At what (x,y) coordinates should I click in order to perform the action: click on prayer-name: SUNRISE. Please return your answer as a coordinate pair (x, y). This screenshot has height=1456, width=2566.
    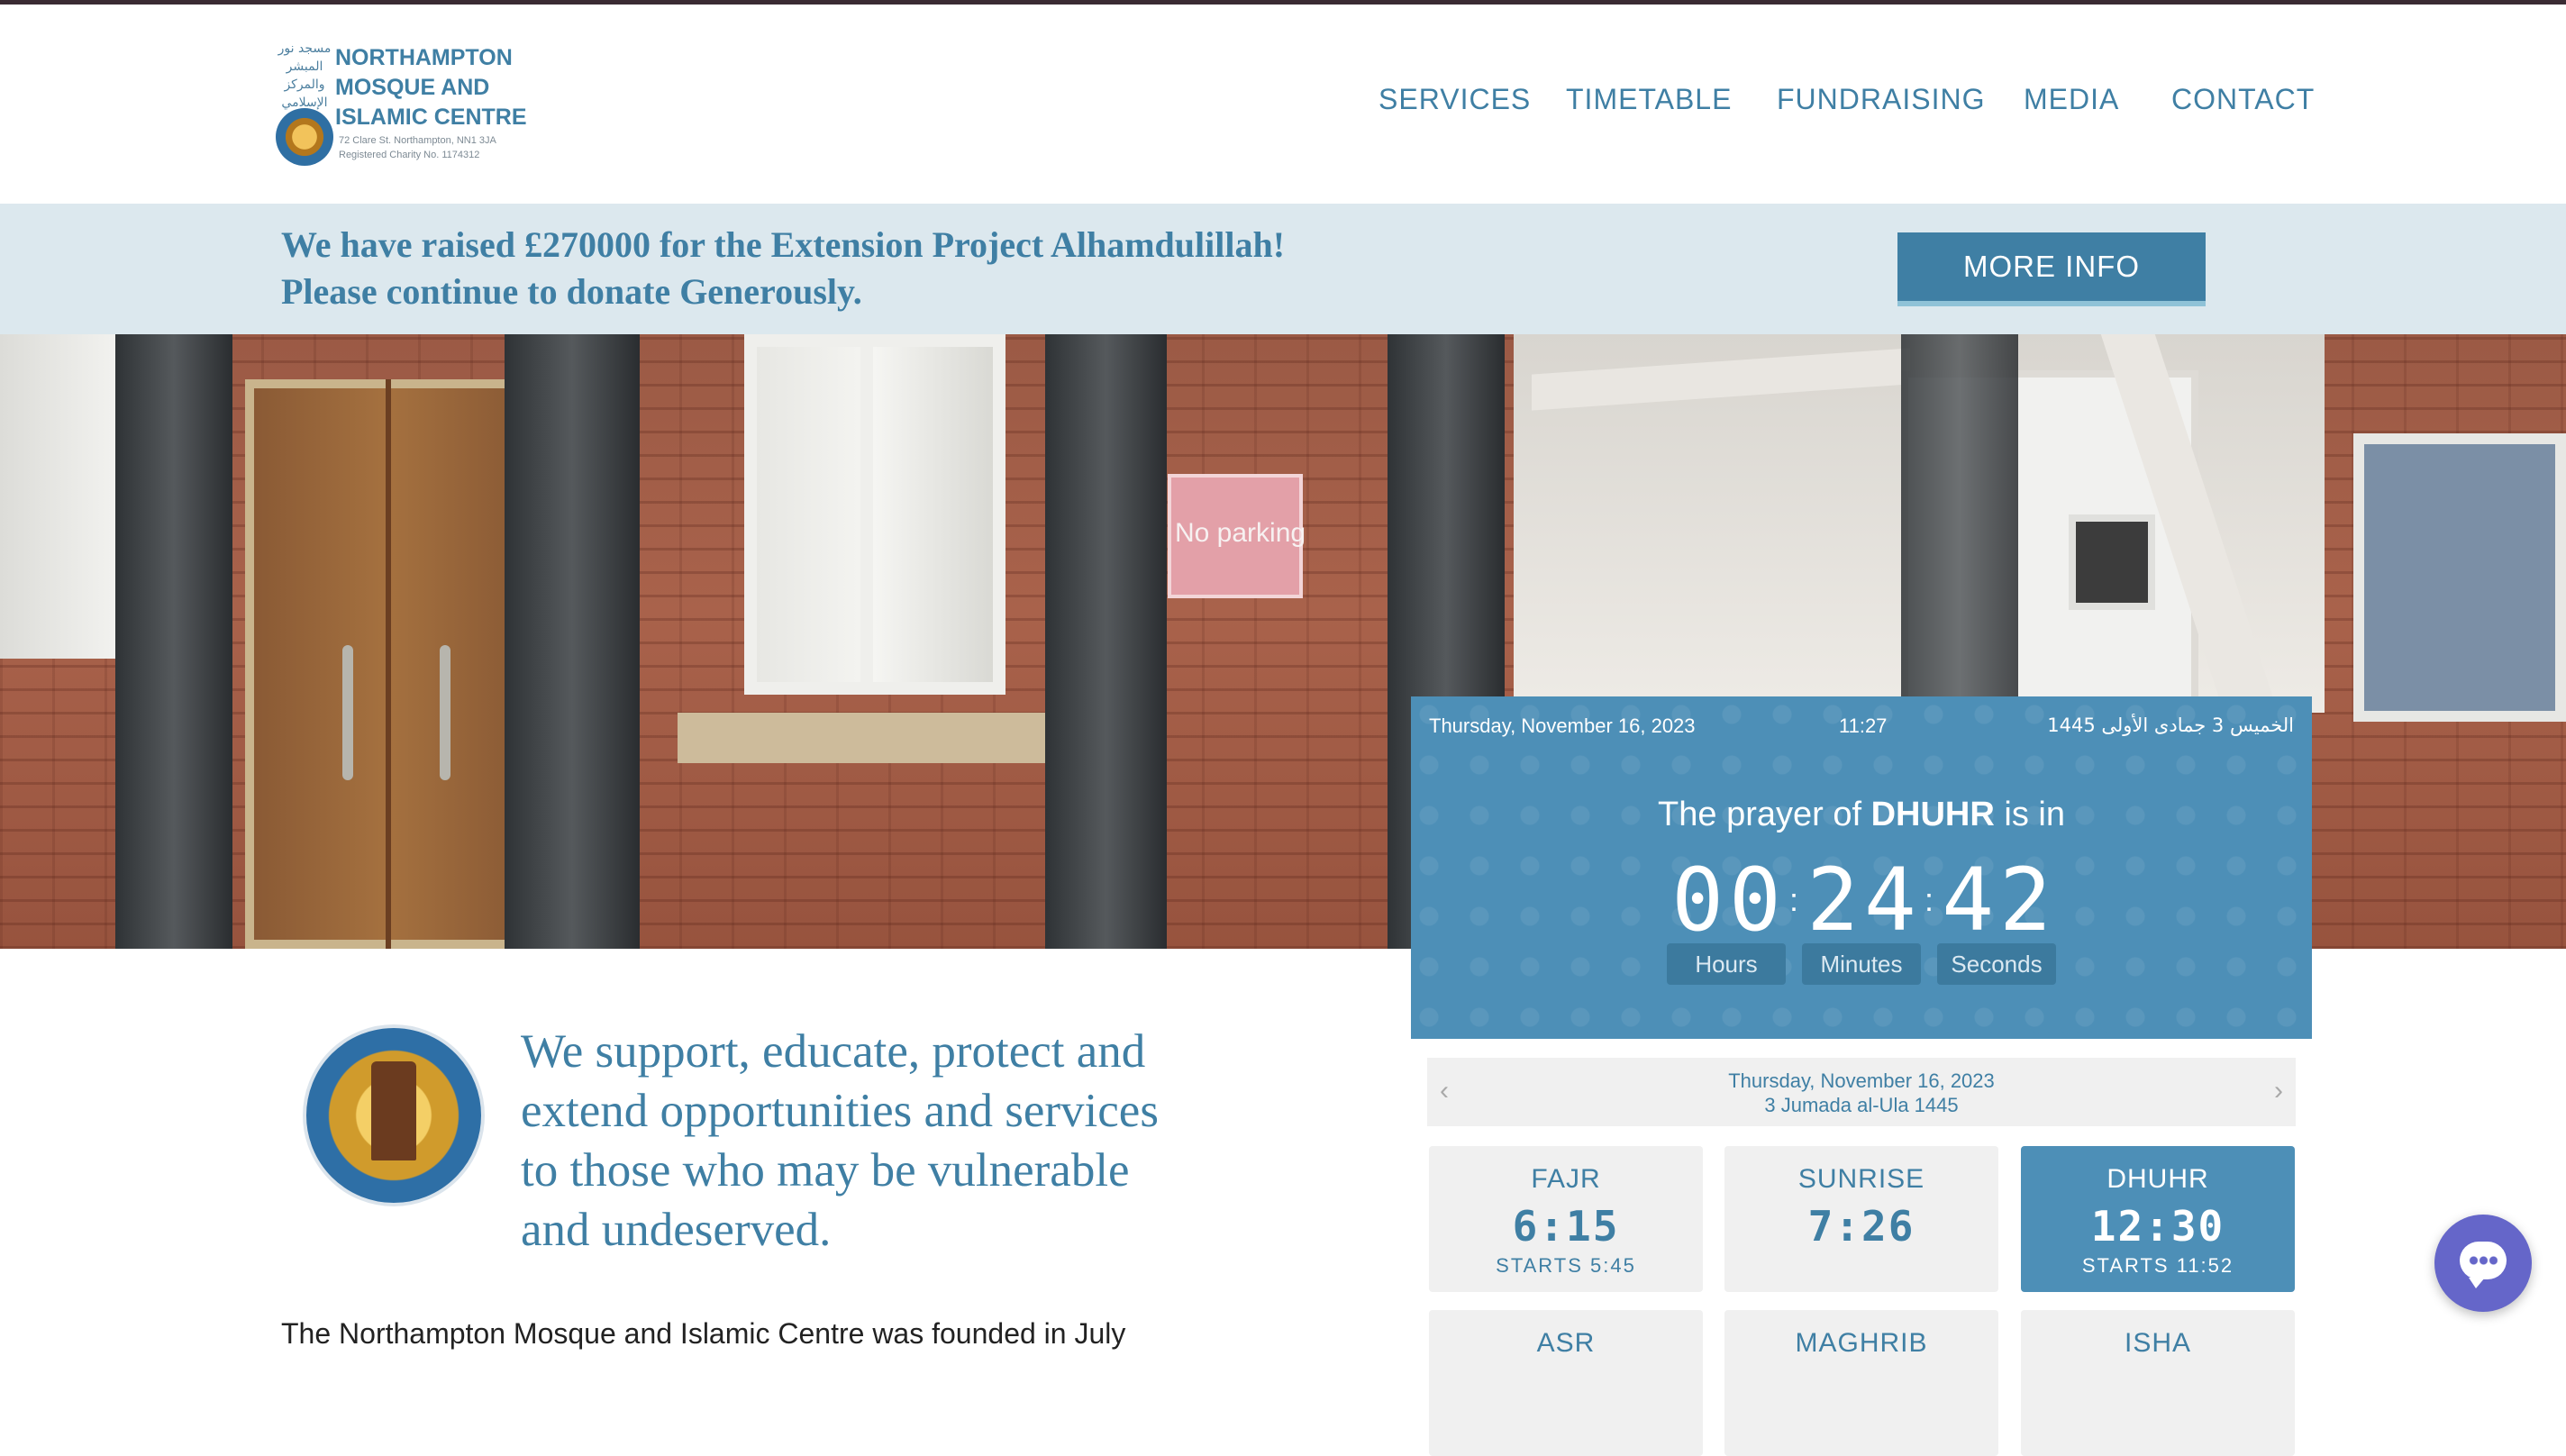
    Looking at the image, I should click on (1861, 1179).